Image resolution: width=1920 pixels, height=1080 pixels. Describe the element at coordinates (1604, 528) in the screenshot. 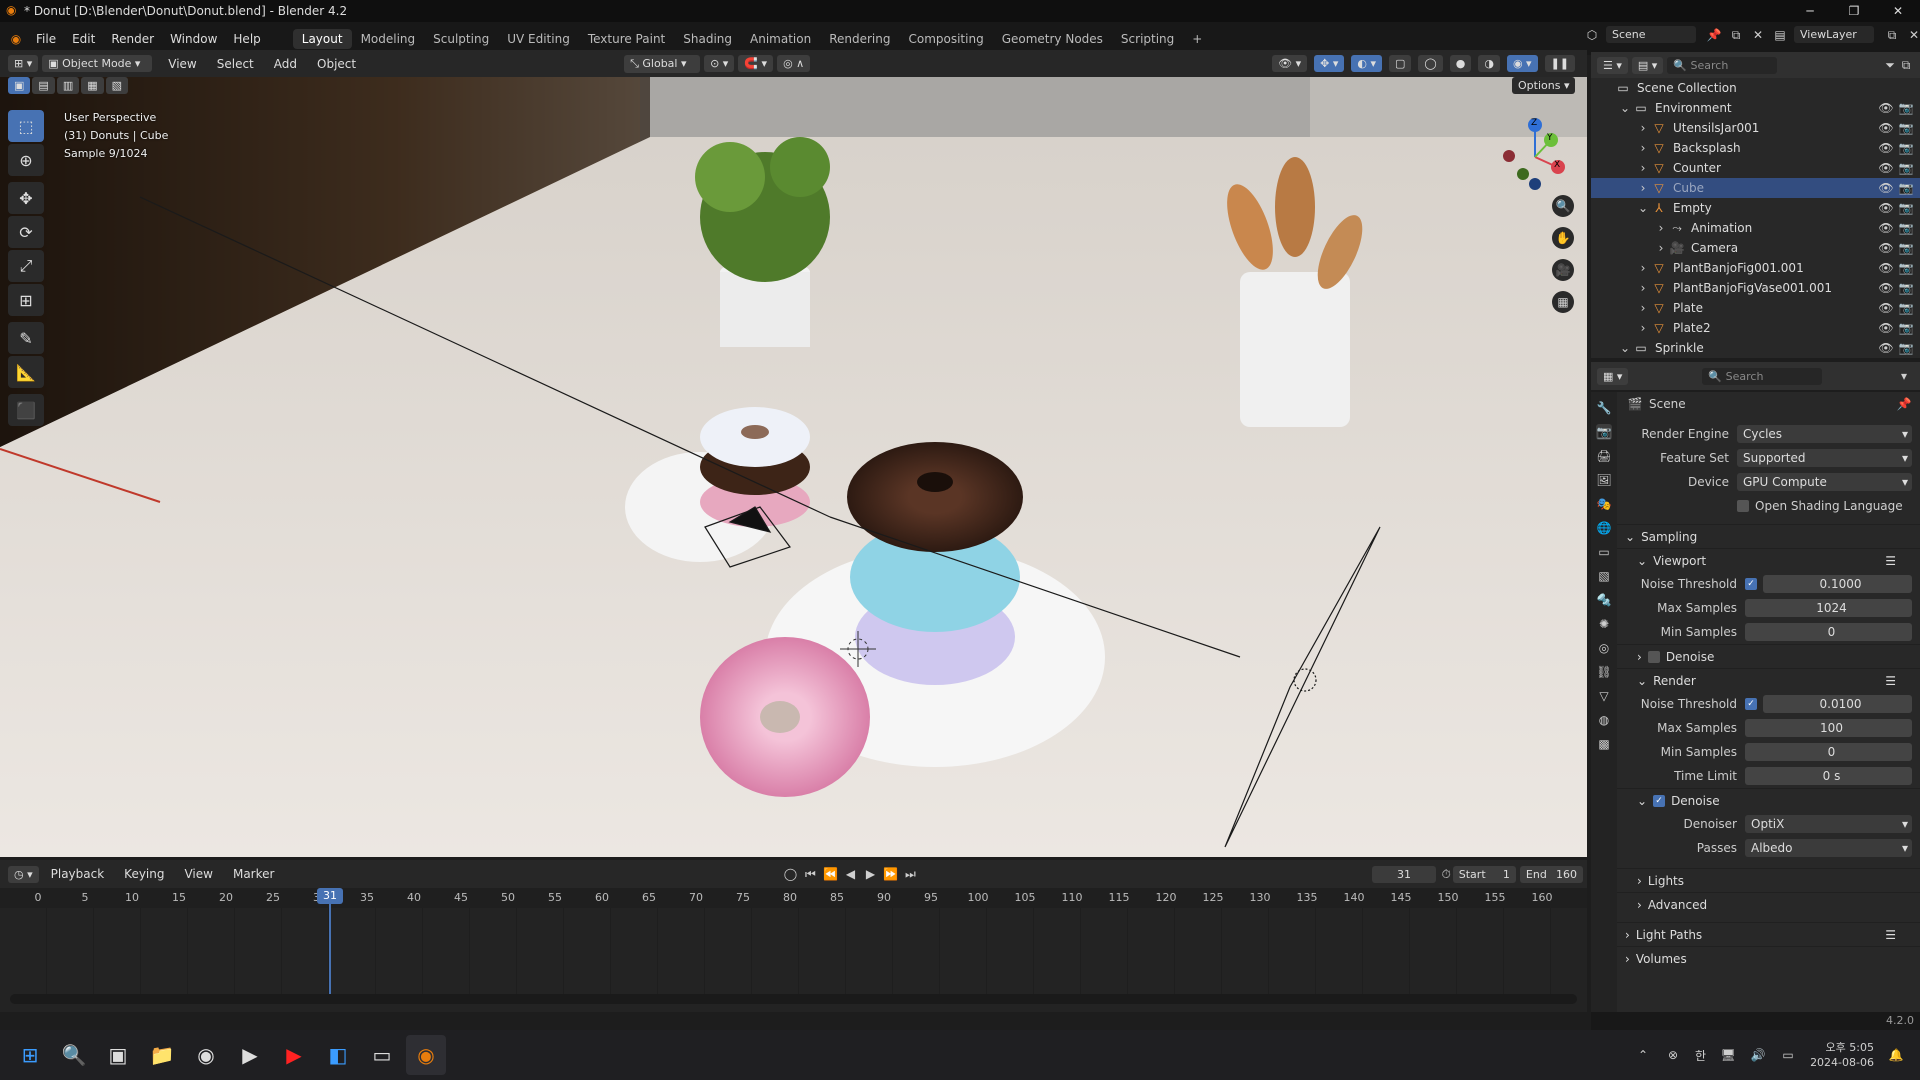

I see `world-tab-icon: 🌐` at that location.